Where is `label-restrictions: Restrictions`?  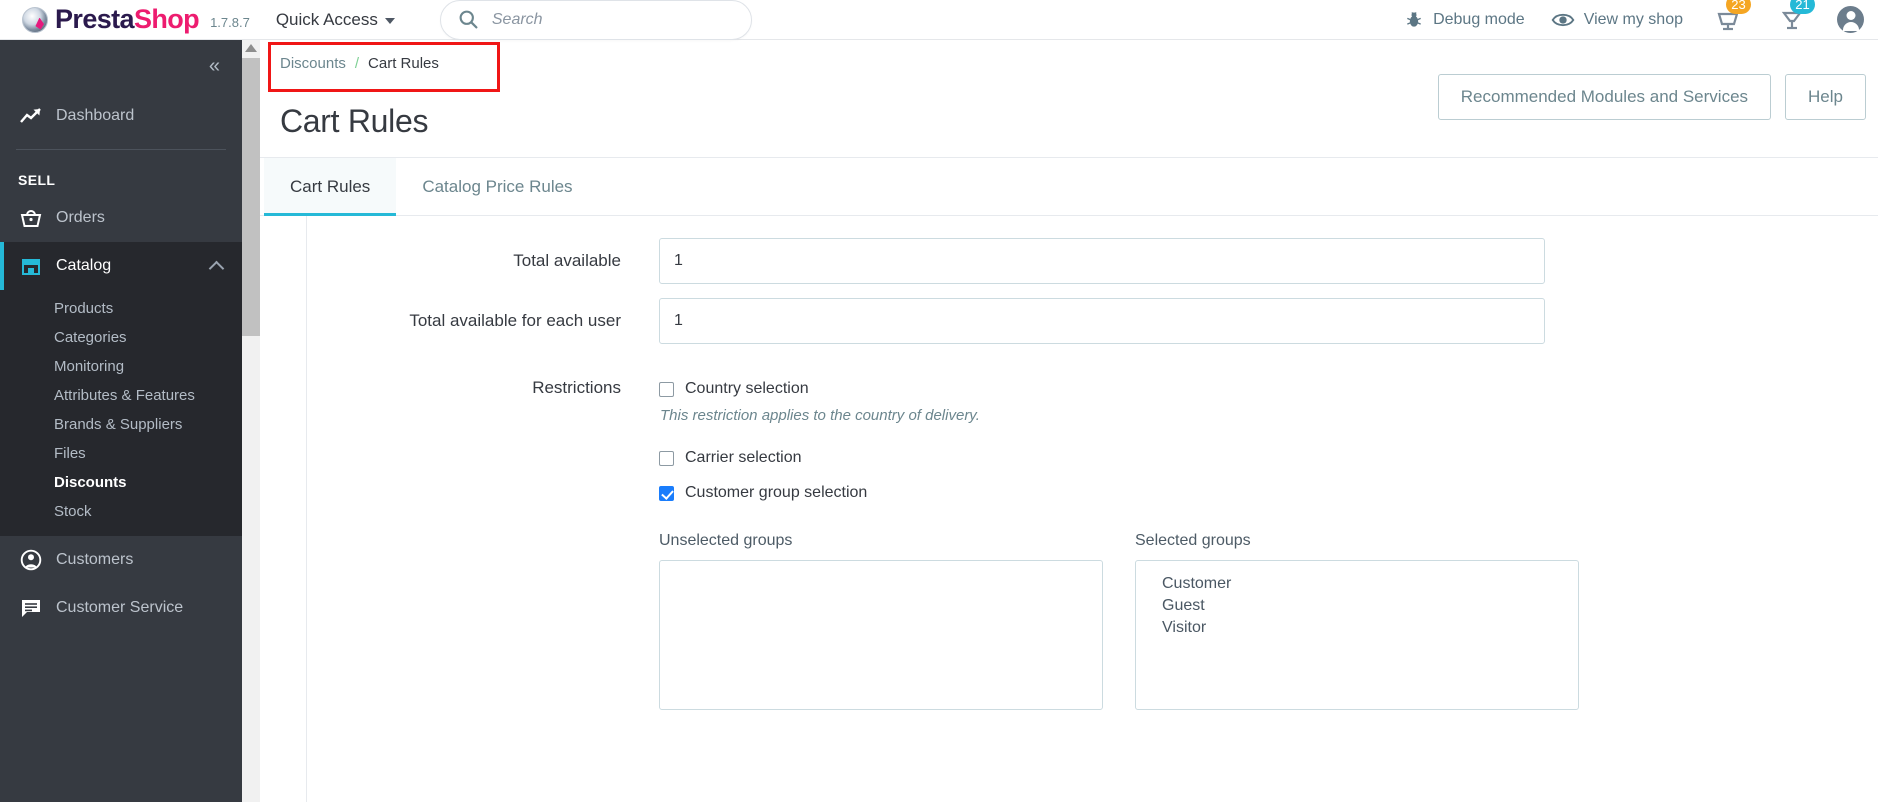 label-restrictions: Restrictions is located at coordinates (576, 387).